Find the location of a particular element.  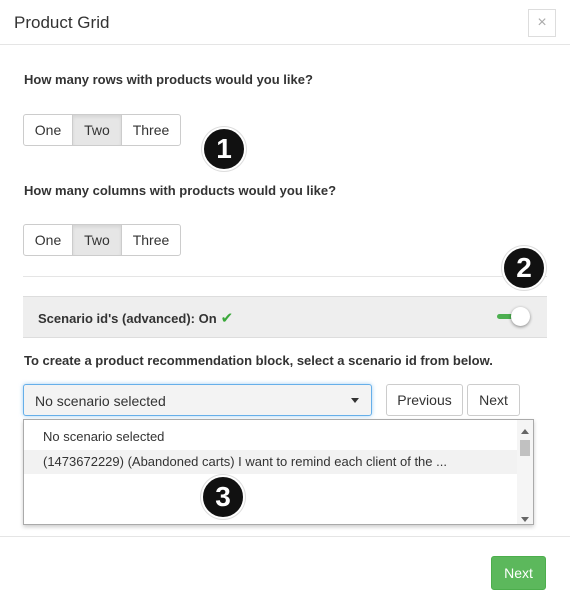

previous-button: Previous is located at coordinates (424, 400).